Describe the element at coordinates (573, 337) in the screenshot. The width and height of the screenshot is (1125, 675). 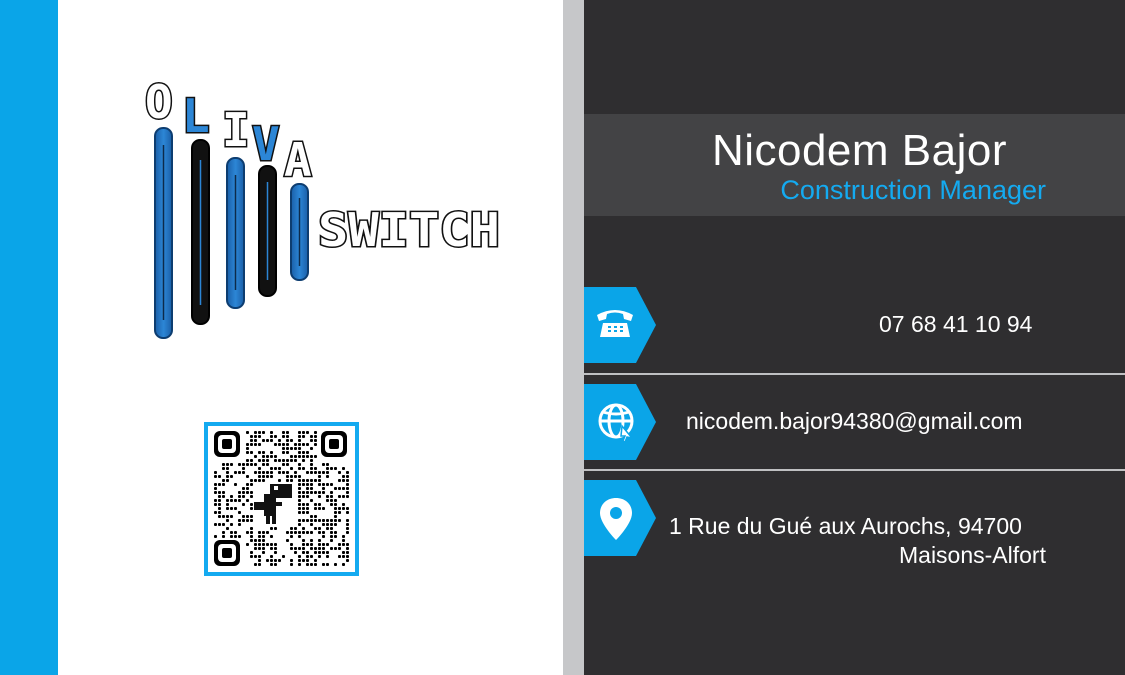
I see `panel-divider` at that location.